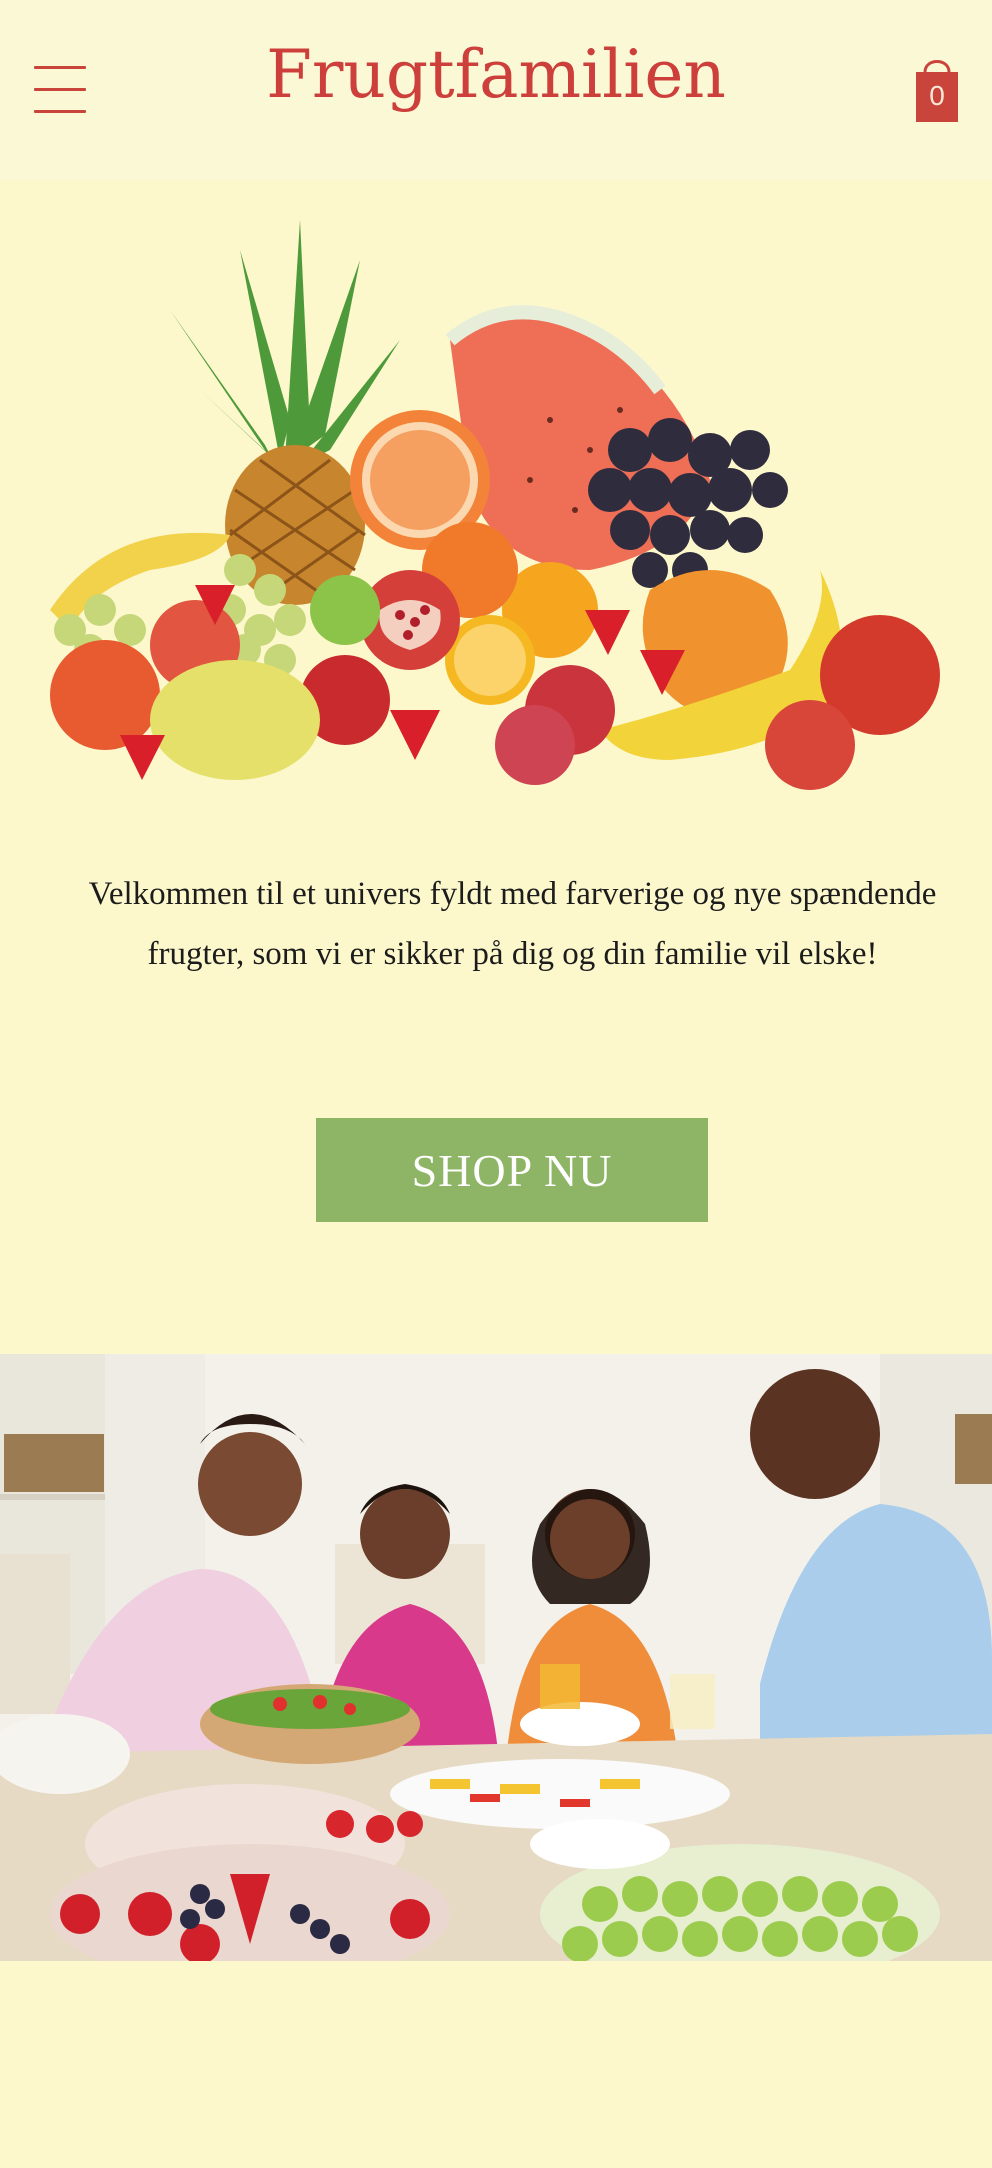  I want to click on brand-logo: Frugtfamilien, so click(496, 75).